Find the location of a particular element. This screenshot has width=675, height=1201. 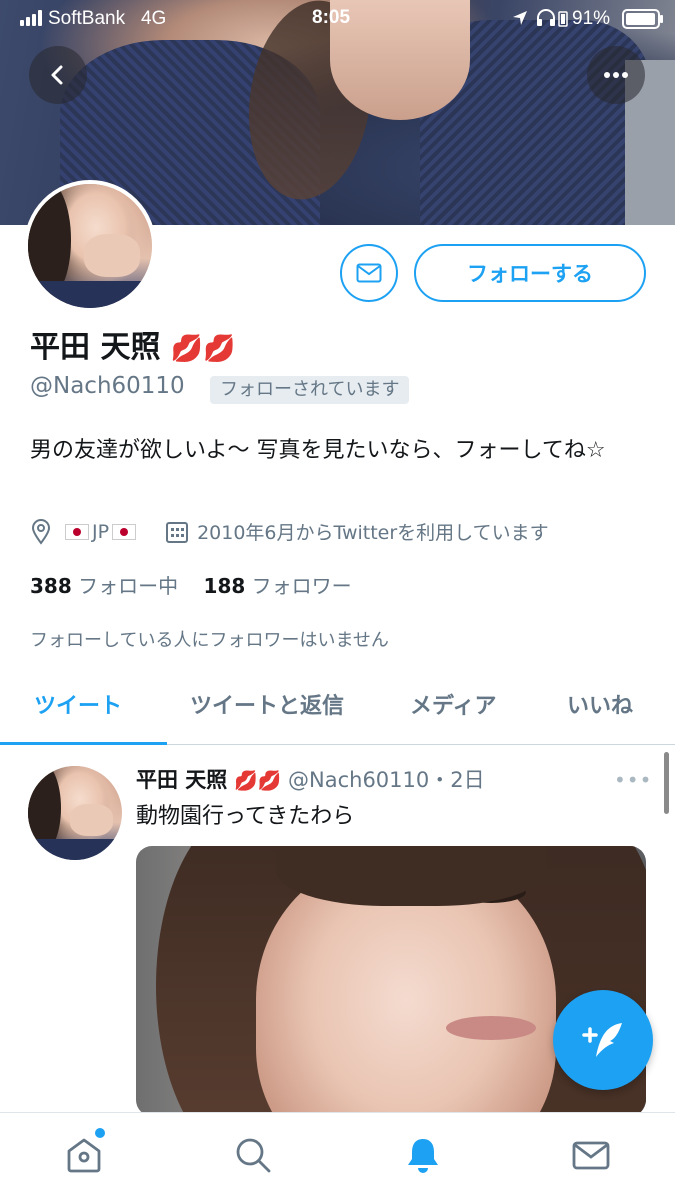

headphones-icon is located at coordinates (546, 17).